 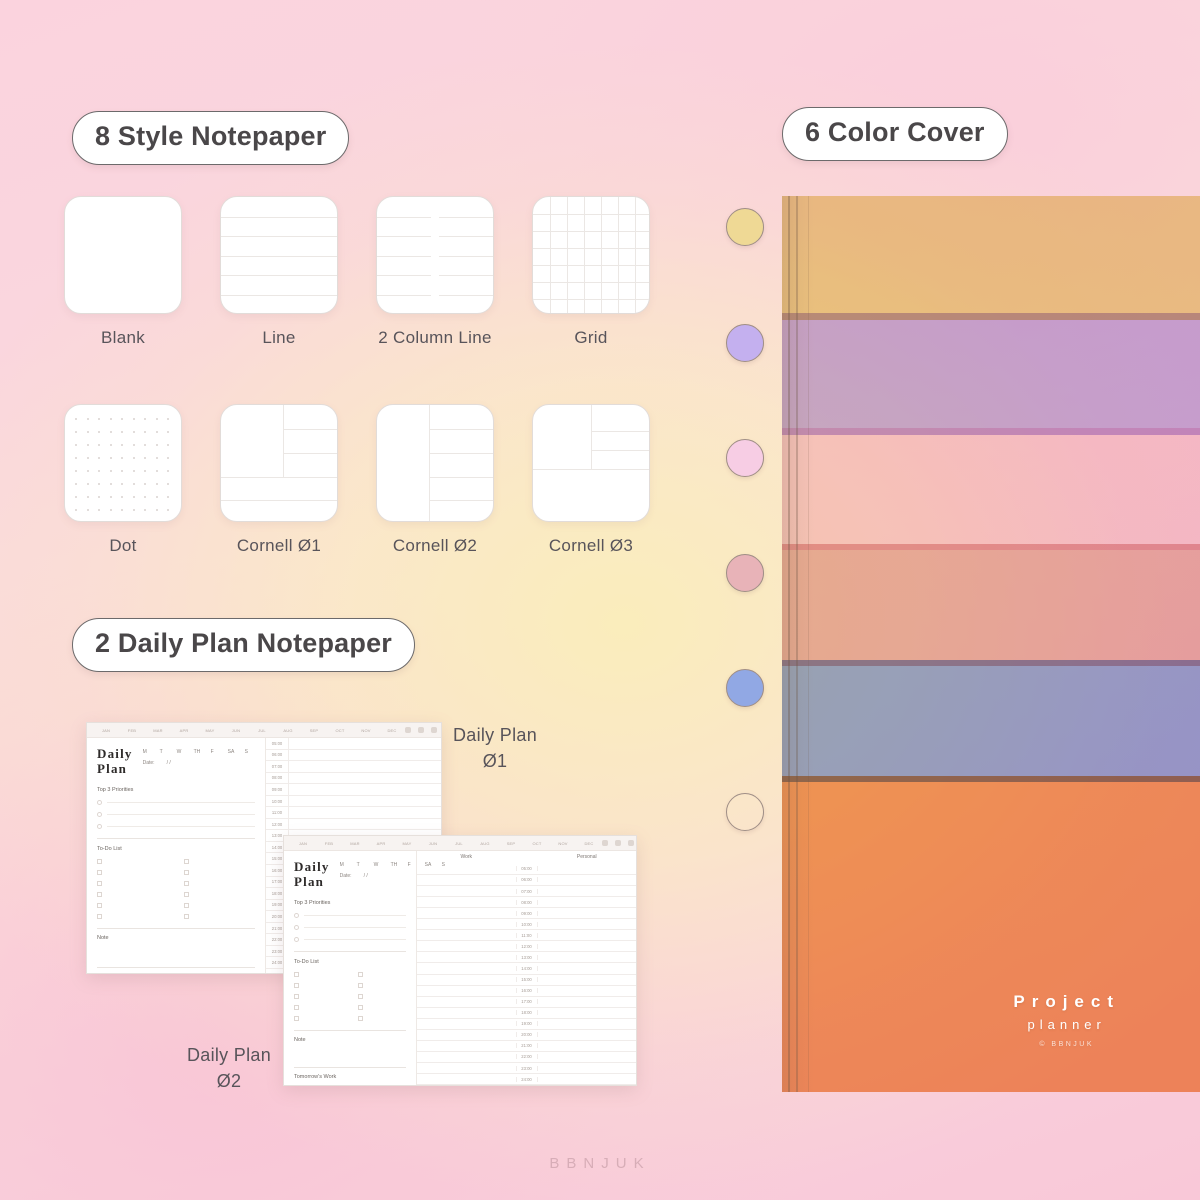 What do you see at coordinates (591, 272) in the screenshot?
I see `notepaper-style-grid: Grid` at bounding box center [591, 272].